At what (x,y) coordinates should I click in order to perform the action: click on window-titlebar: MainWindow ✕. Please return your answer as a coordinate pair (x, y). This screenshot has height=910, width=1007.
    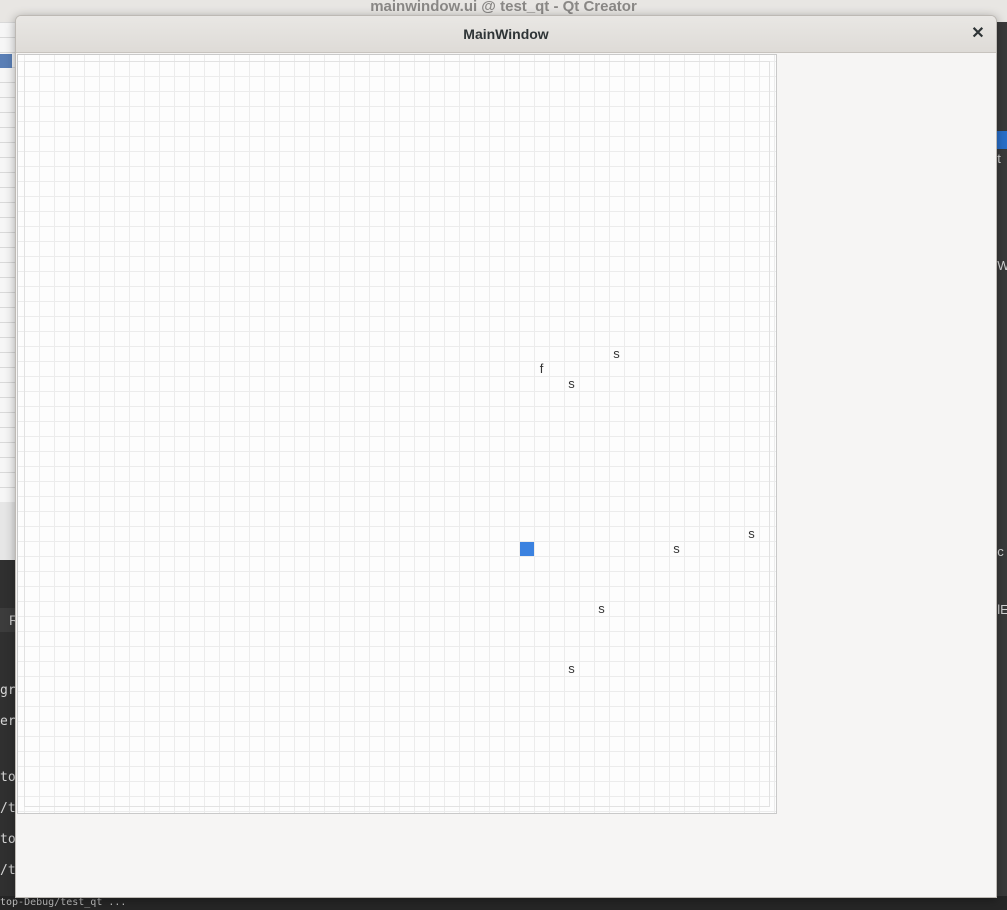
    Looking at the image, I should click on (506, 34).